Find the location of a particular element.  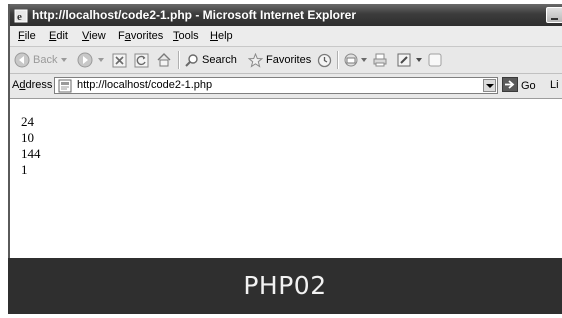

go-arrow-icon is located at coordinates (510, 86).